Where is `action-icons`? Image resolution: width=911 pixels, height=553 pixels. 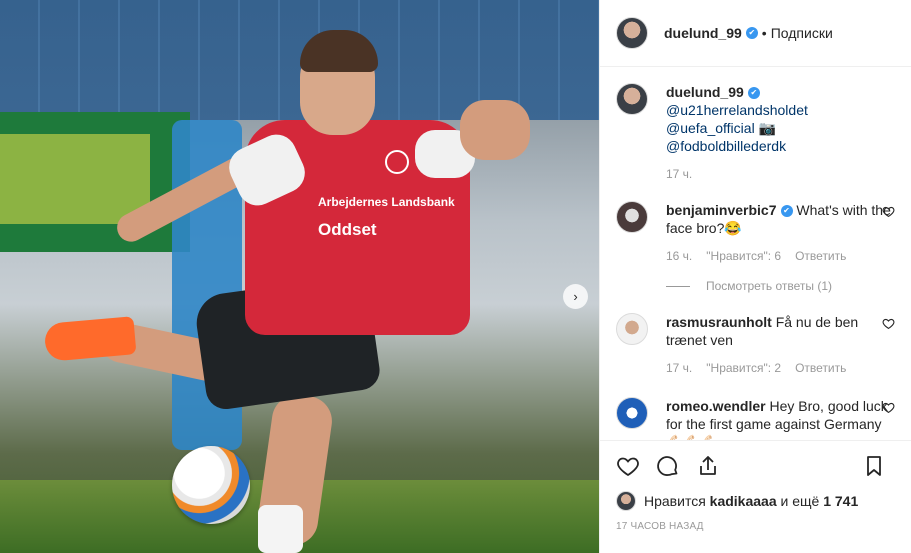 action-icons is located at coordinates (756, 466).